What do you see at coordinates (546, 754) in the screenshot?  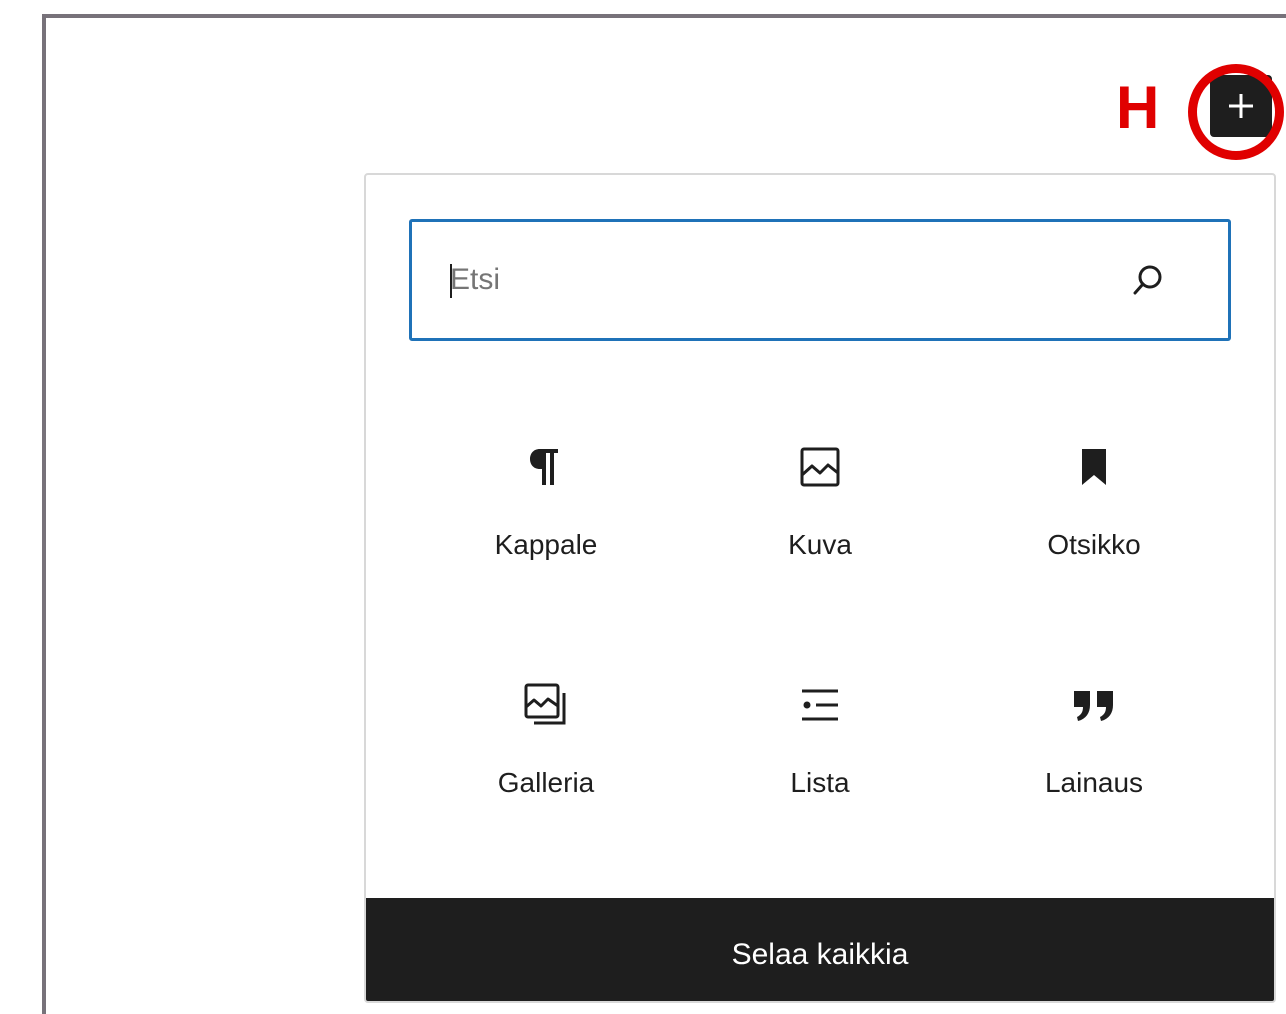 I see `block-item-gallery: Galleria` at bounding box center [546, 754].